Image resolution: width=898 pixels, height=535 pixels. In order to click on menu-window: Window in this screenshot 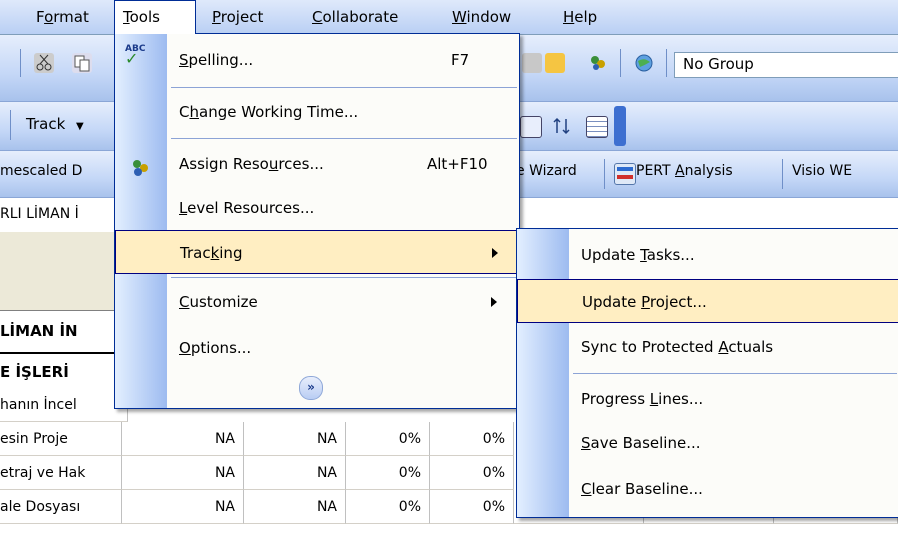, I will do `click(481, 17)`.